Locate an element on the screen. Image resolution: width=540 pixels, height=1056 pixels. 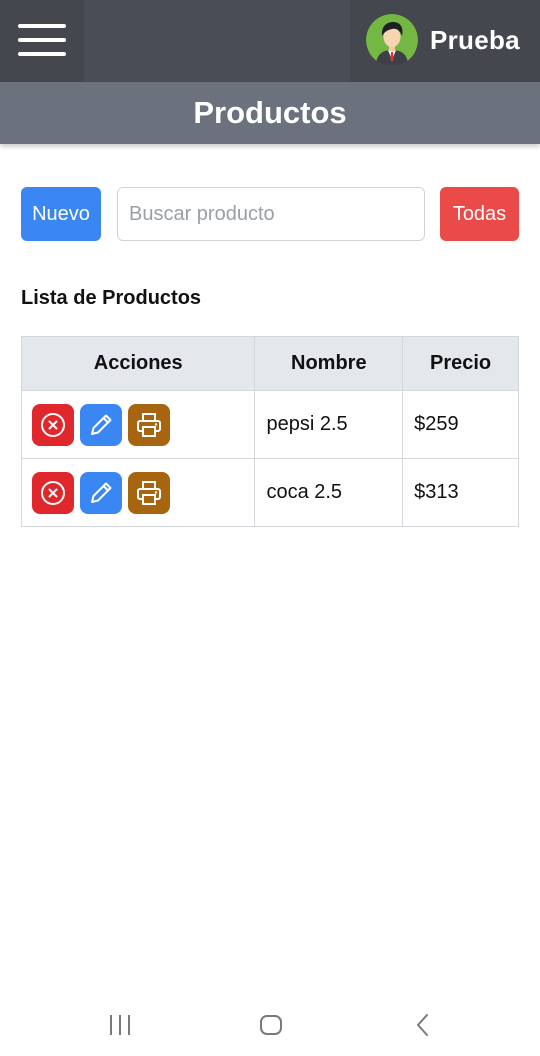
table-row: pepsi 2.5 $259 is located at coordinates (269, 424).